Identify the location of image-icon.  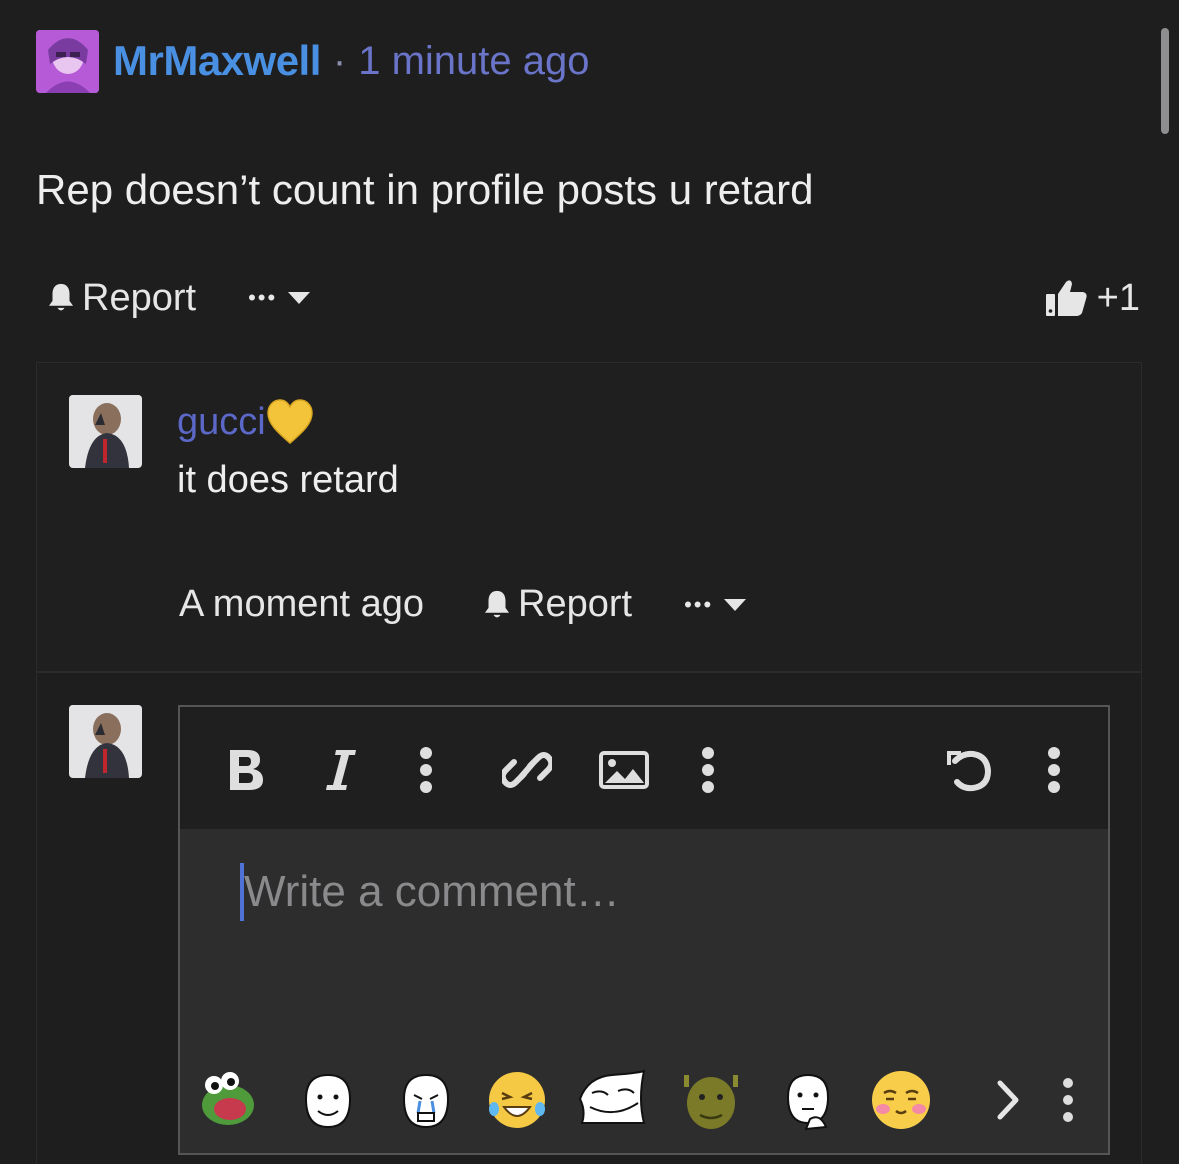
(624, 770).